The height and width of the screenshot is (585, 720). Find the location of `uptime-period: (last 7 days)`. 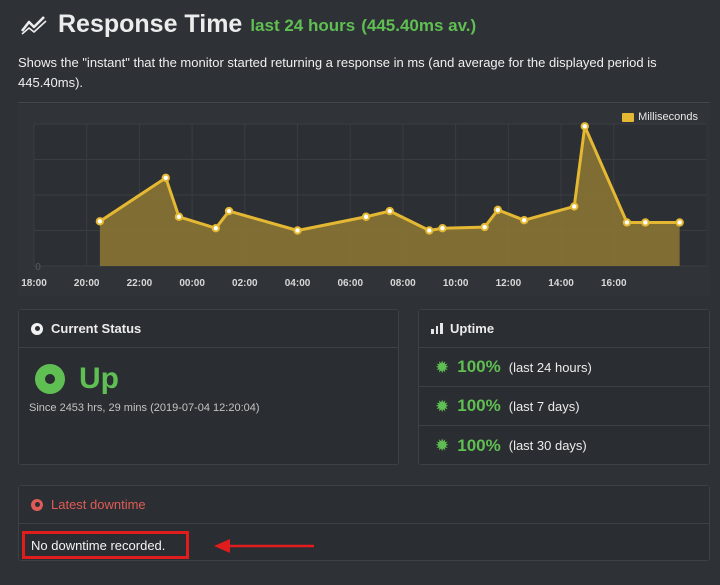

uptime-period: (last 7 days) is located at coordinates (544, 406).